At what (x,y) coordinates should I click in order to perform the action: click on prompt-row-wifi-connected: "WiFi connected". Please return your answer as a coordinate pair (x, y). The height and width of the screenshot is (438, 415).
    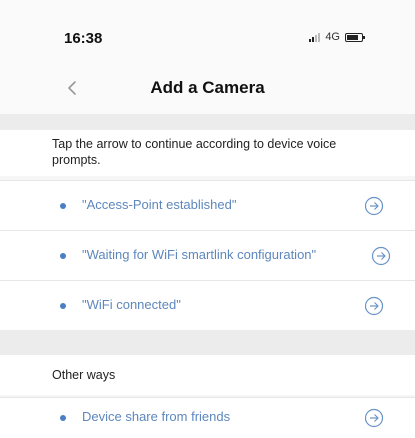
    Looking at the image, I should click on (207, 305).